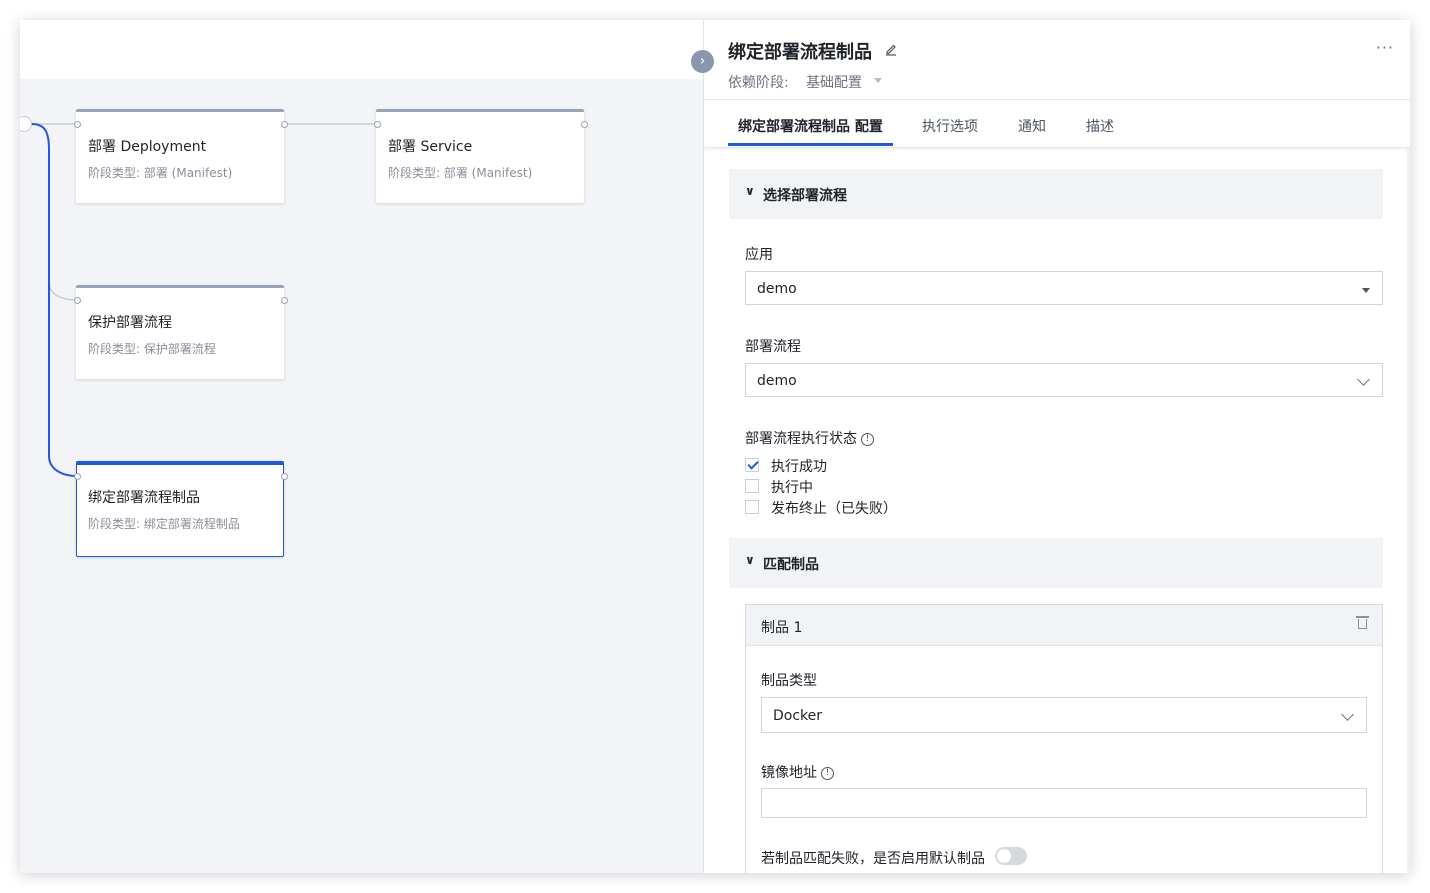 This screenshot has width=1430, height=893. What do you see at coordinates (180, 509) in the screenshot?
I see `node-bind-artifact-active: 绑定部署流程制品 阶段类型: 绑定部署流程制品` at bounding box center [180, 509].